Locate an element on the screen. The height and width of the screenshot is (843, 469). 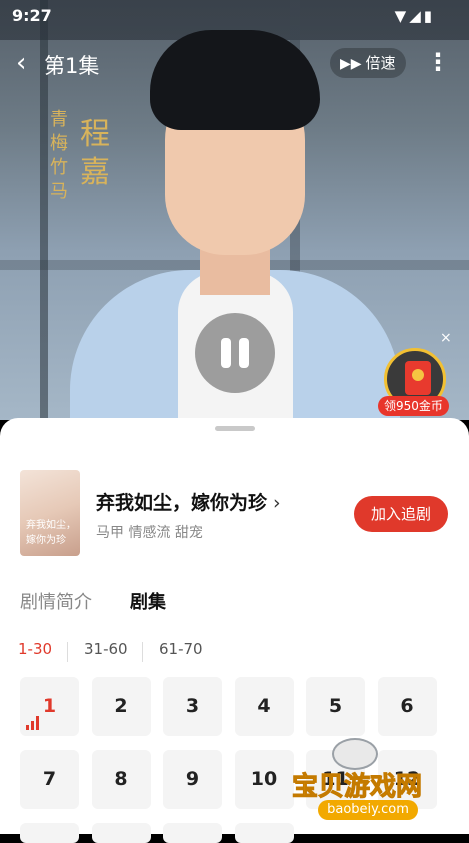
episode-item: 4 is located at coordinates (264, 706).